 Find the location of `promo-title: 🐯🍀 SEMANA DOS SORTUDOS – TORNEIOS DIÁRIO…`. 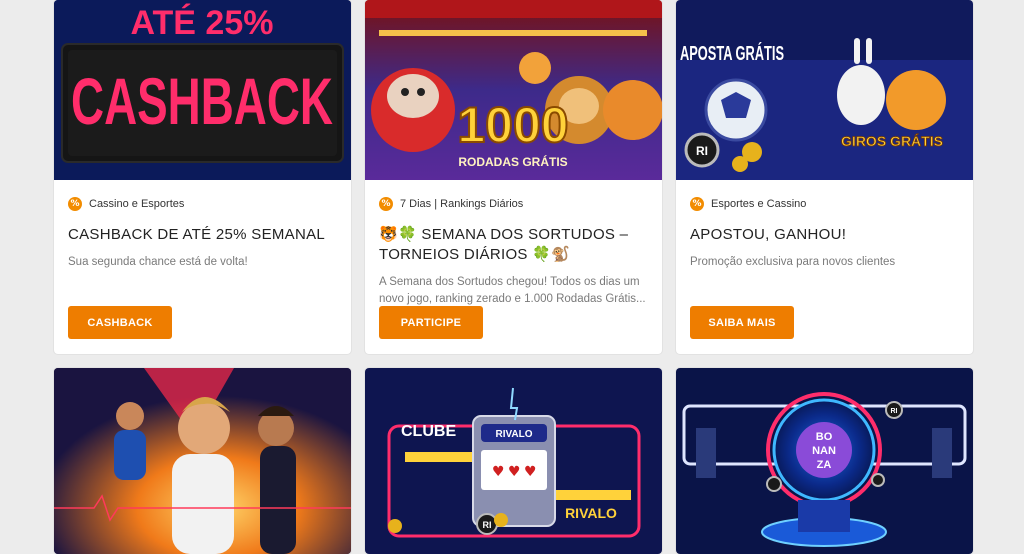

promo-title: 🐯🍀 SEMANA DOS SORTUDOS – TORNEIOS DIÁRIO… is located at coordinates (504, 244).